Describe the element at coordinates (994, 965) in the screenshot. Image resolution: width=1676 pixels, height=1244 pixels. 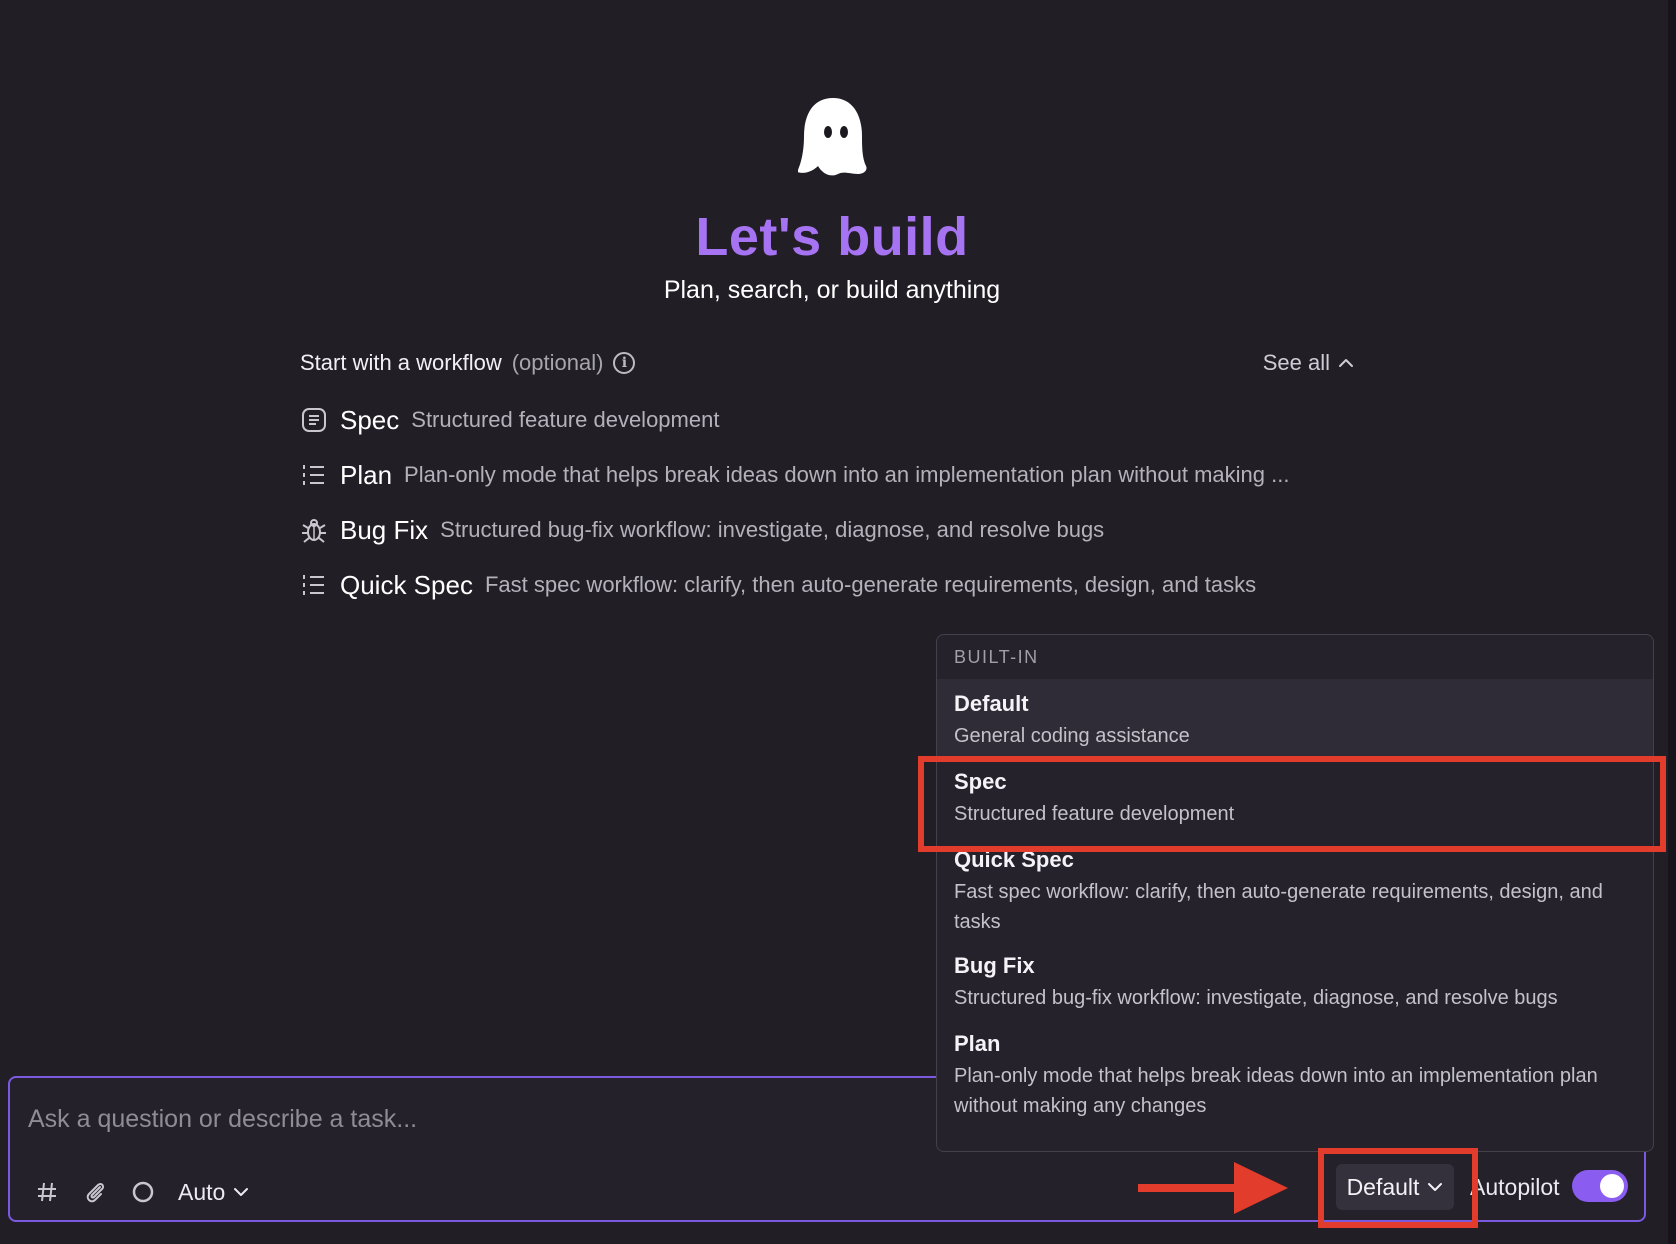
I see `dropdown-item-title: Bug Fix` at that location.